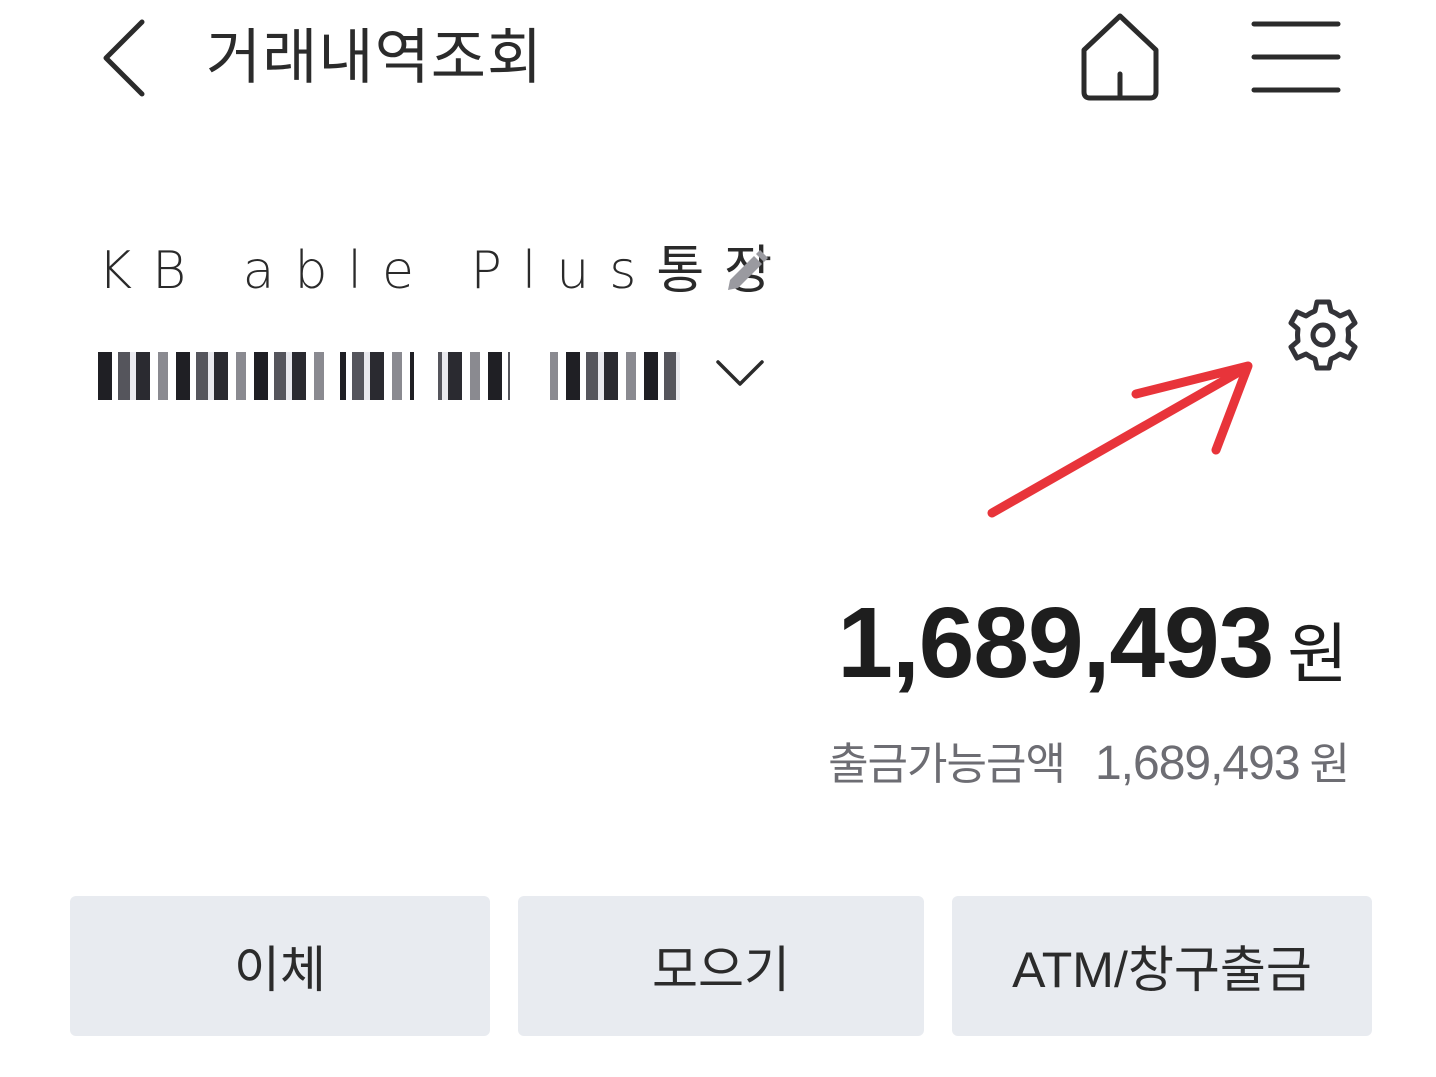  I want to click on collect-button: 모으기, so click(721, 966).